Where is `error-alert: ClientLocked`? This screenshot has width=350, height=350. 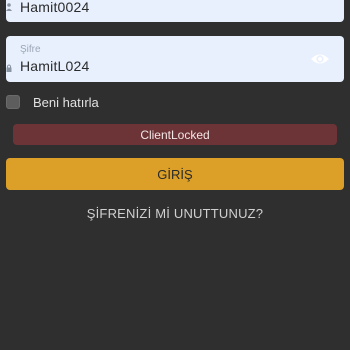
error-alert: ClientLocked is located at coordinates (175, 134).